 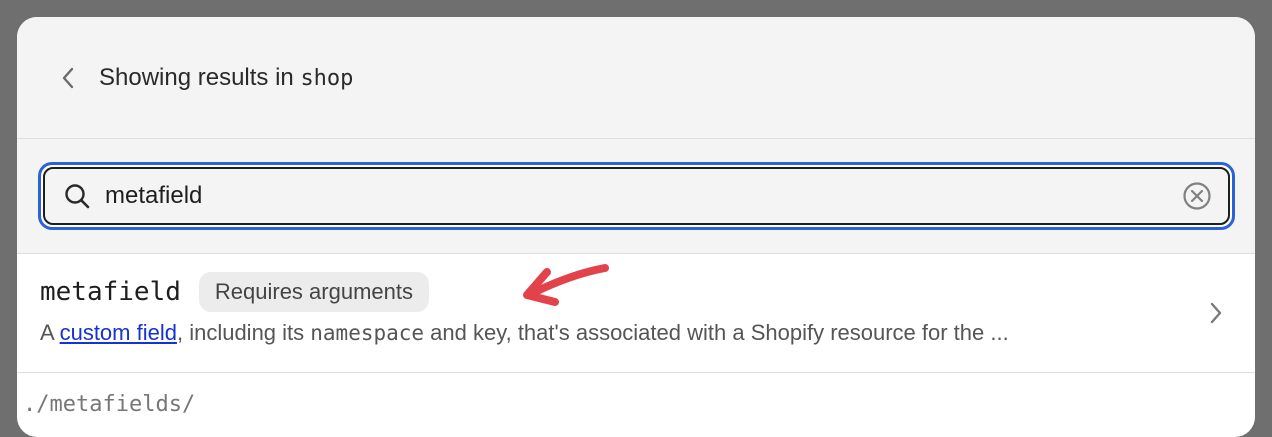 What do you see at coordinates (200, 77) in the screenshot?
I see `header-title-prefix: Showing results in` at bounding box center [200, 77].